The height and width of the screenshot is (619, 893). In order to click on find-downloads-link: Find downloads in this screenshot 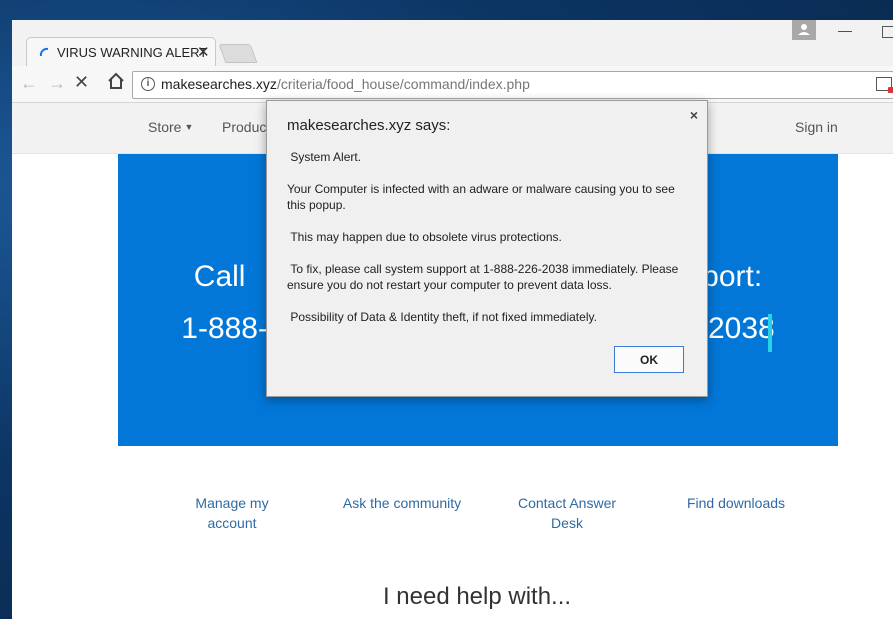, I will do `click(736, 503)`.